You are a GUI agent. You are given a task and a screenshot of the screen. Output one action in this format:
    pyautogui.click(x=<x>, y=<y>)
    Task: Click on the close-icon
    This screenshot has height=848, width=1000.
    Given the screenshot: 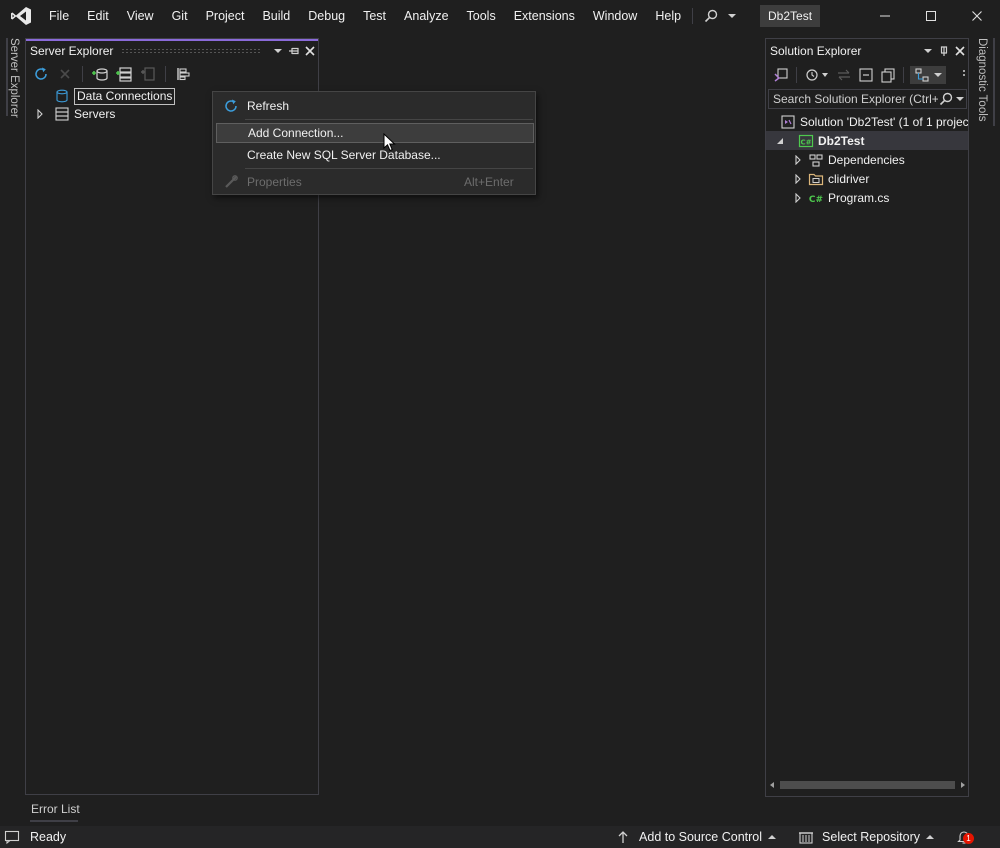 What is the action you would take?
    pyautogui.click(x=960, y=51)
    